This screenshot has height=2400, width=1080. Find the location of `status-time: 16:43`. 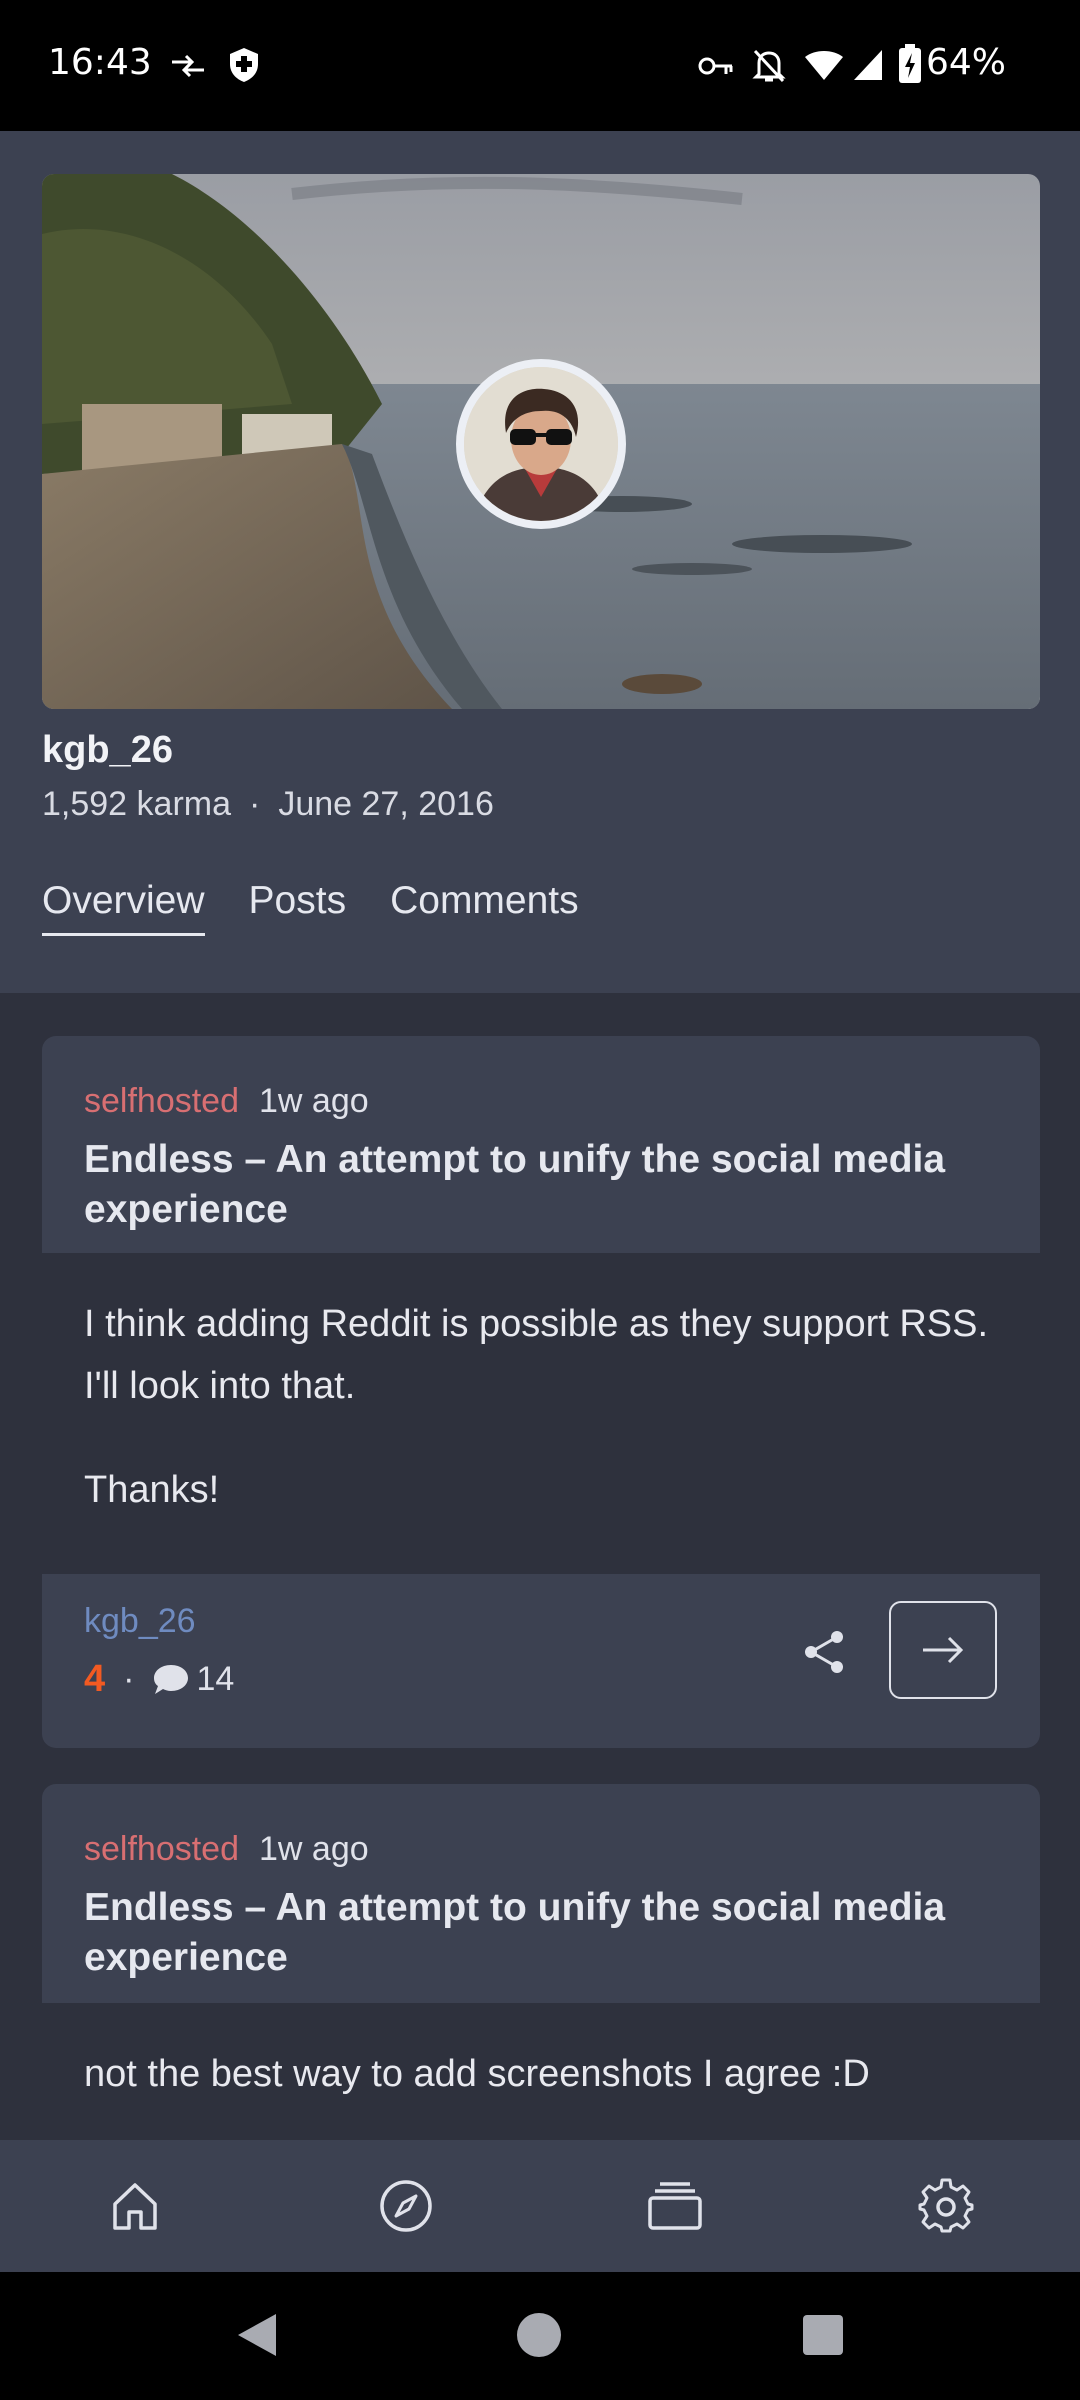

status-time: 16:43 is located at coordinates (100, 62).